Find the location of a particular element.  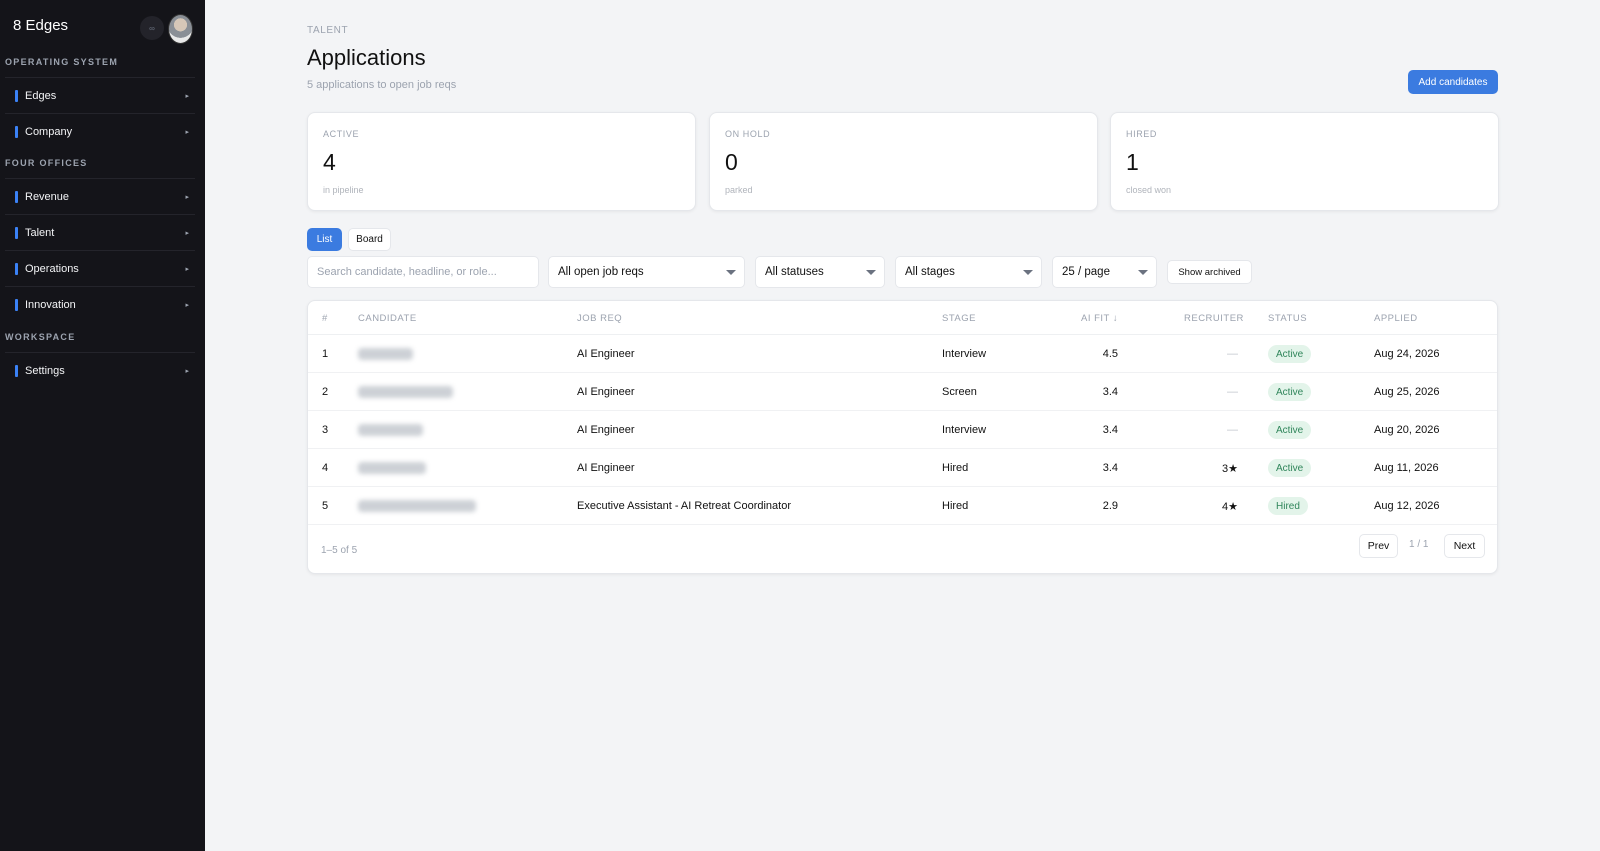

column-header-number: # is located at coordinates (325, 318).